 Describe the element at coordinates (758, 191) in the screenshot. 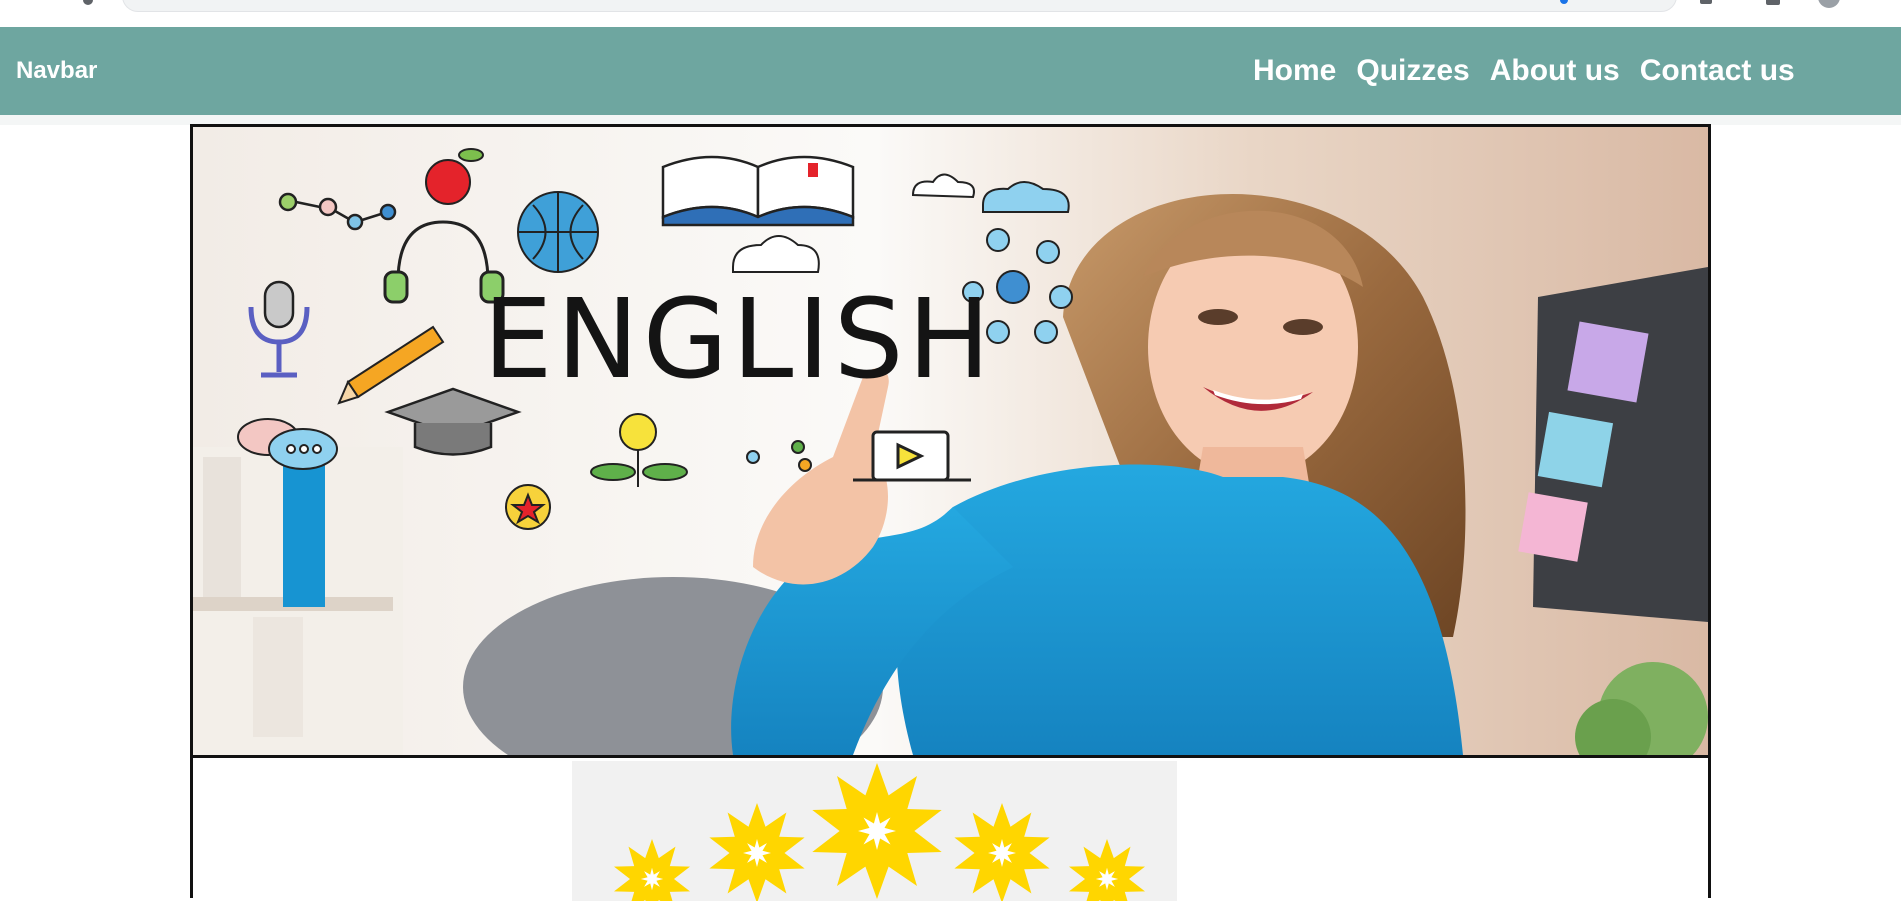

I see `book-icon` at that location.